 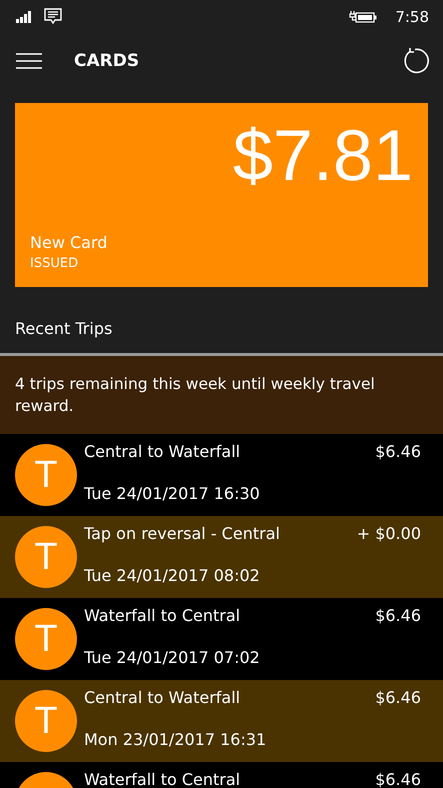 I want to click on reward-message: 4 trips remaining this week until weekly travel reward., so click(x=195, y=395).